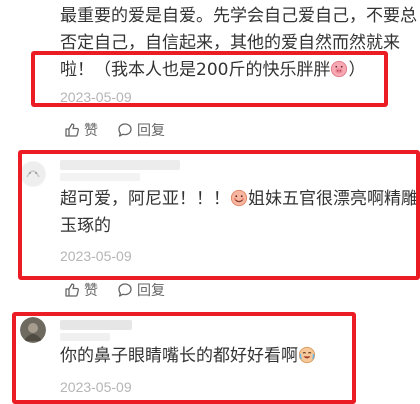  I want to click on comment-1-reply-label: 回复, so click(151, 131).